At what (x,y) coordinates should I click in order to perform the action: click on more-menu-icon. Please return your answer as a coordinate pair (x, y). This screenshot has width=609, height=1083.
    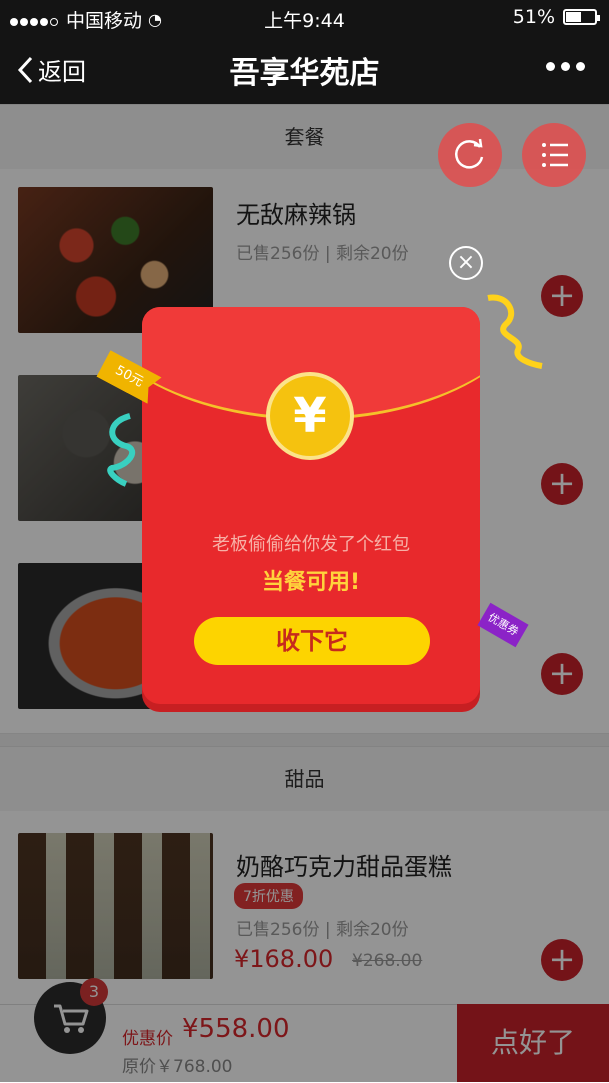
    Looking at the image, I should click on (565, 66).